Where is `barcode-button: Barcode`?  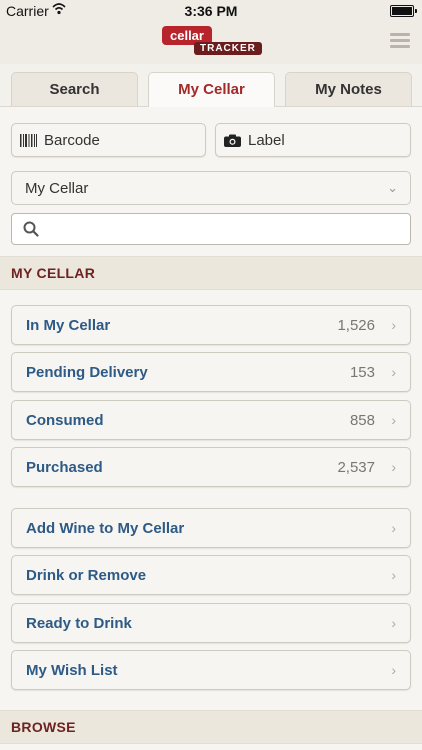 barcode-button: Barcode is located at coordinates (108, 140).